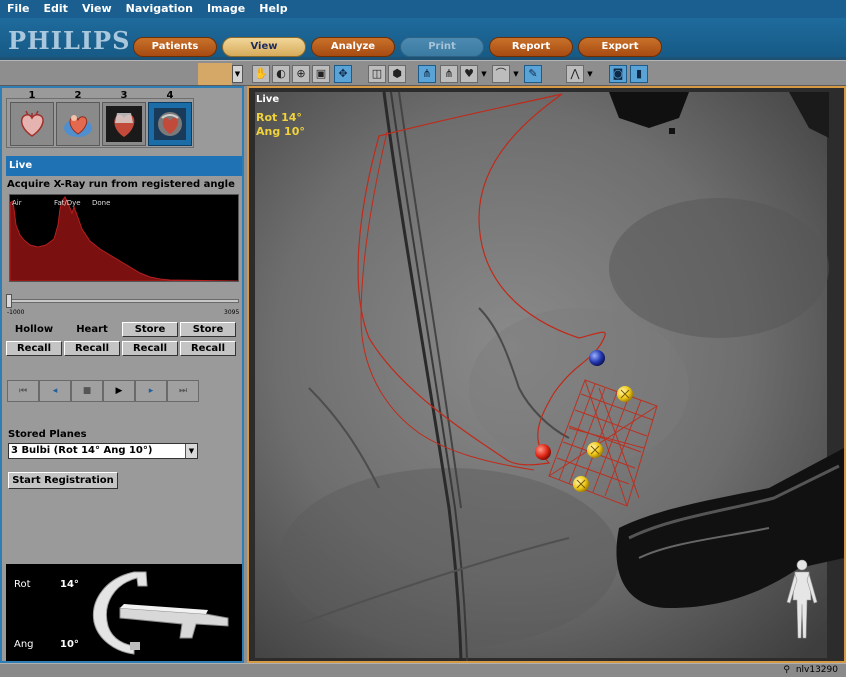 The image size is (846, 677). Describe the element at coordinates (160, 613) in the screenshot. I see `c-arm-model-icon` at that location.